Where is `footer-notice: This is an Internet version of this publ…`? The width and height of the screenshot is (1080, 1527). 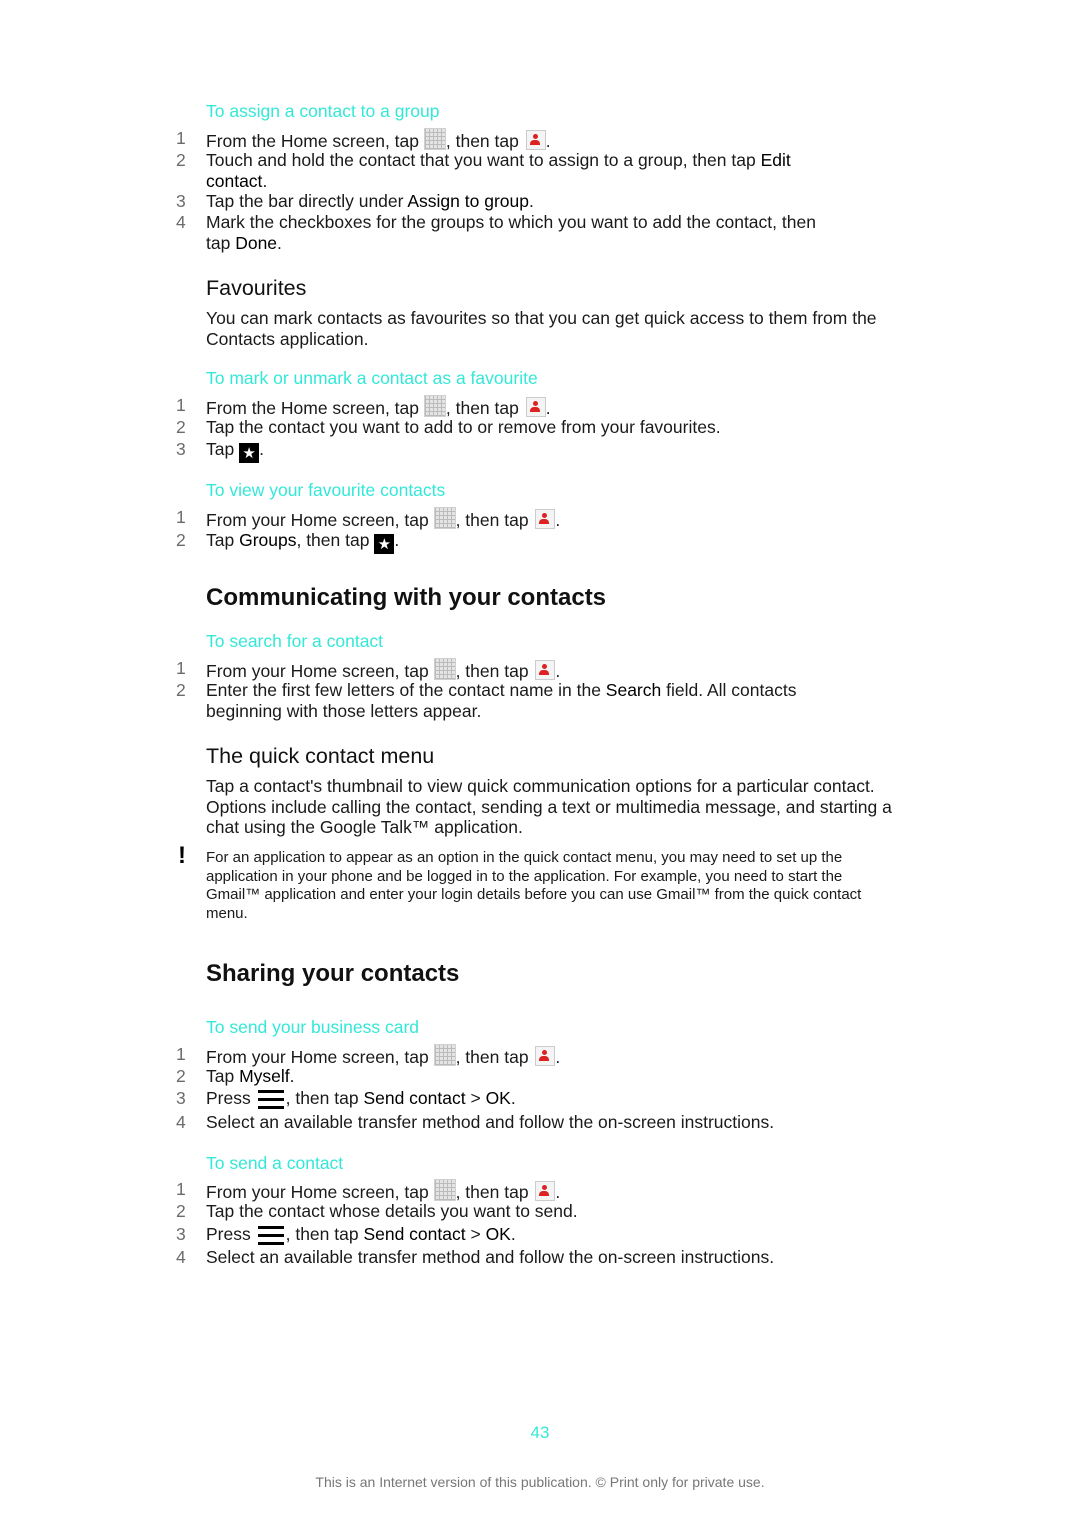 footer-notice: This is an Internet version of this publ… is located at coordinates (540, 1482).